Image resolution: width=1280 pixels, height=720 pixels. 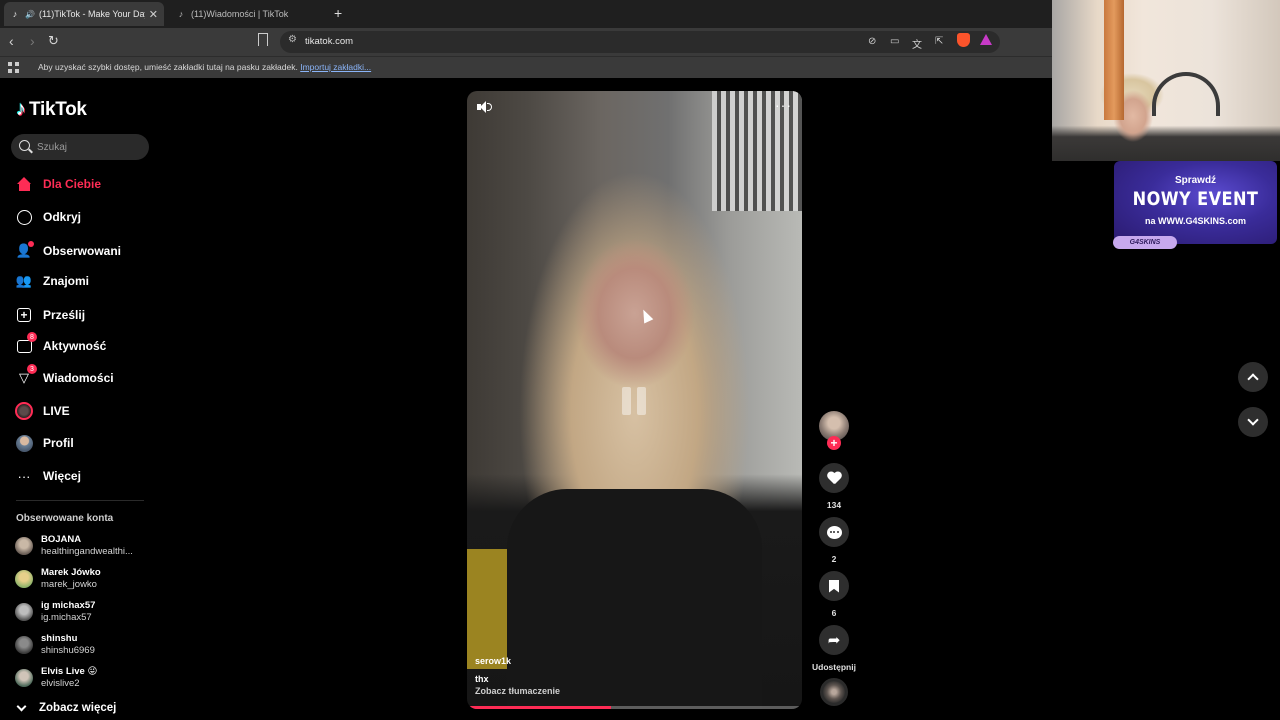 I want to click on sidebar-item-explore: Odkryj, so click(x=48, y=217).